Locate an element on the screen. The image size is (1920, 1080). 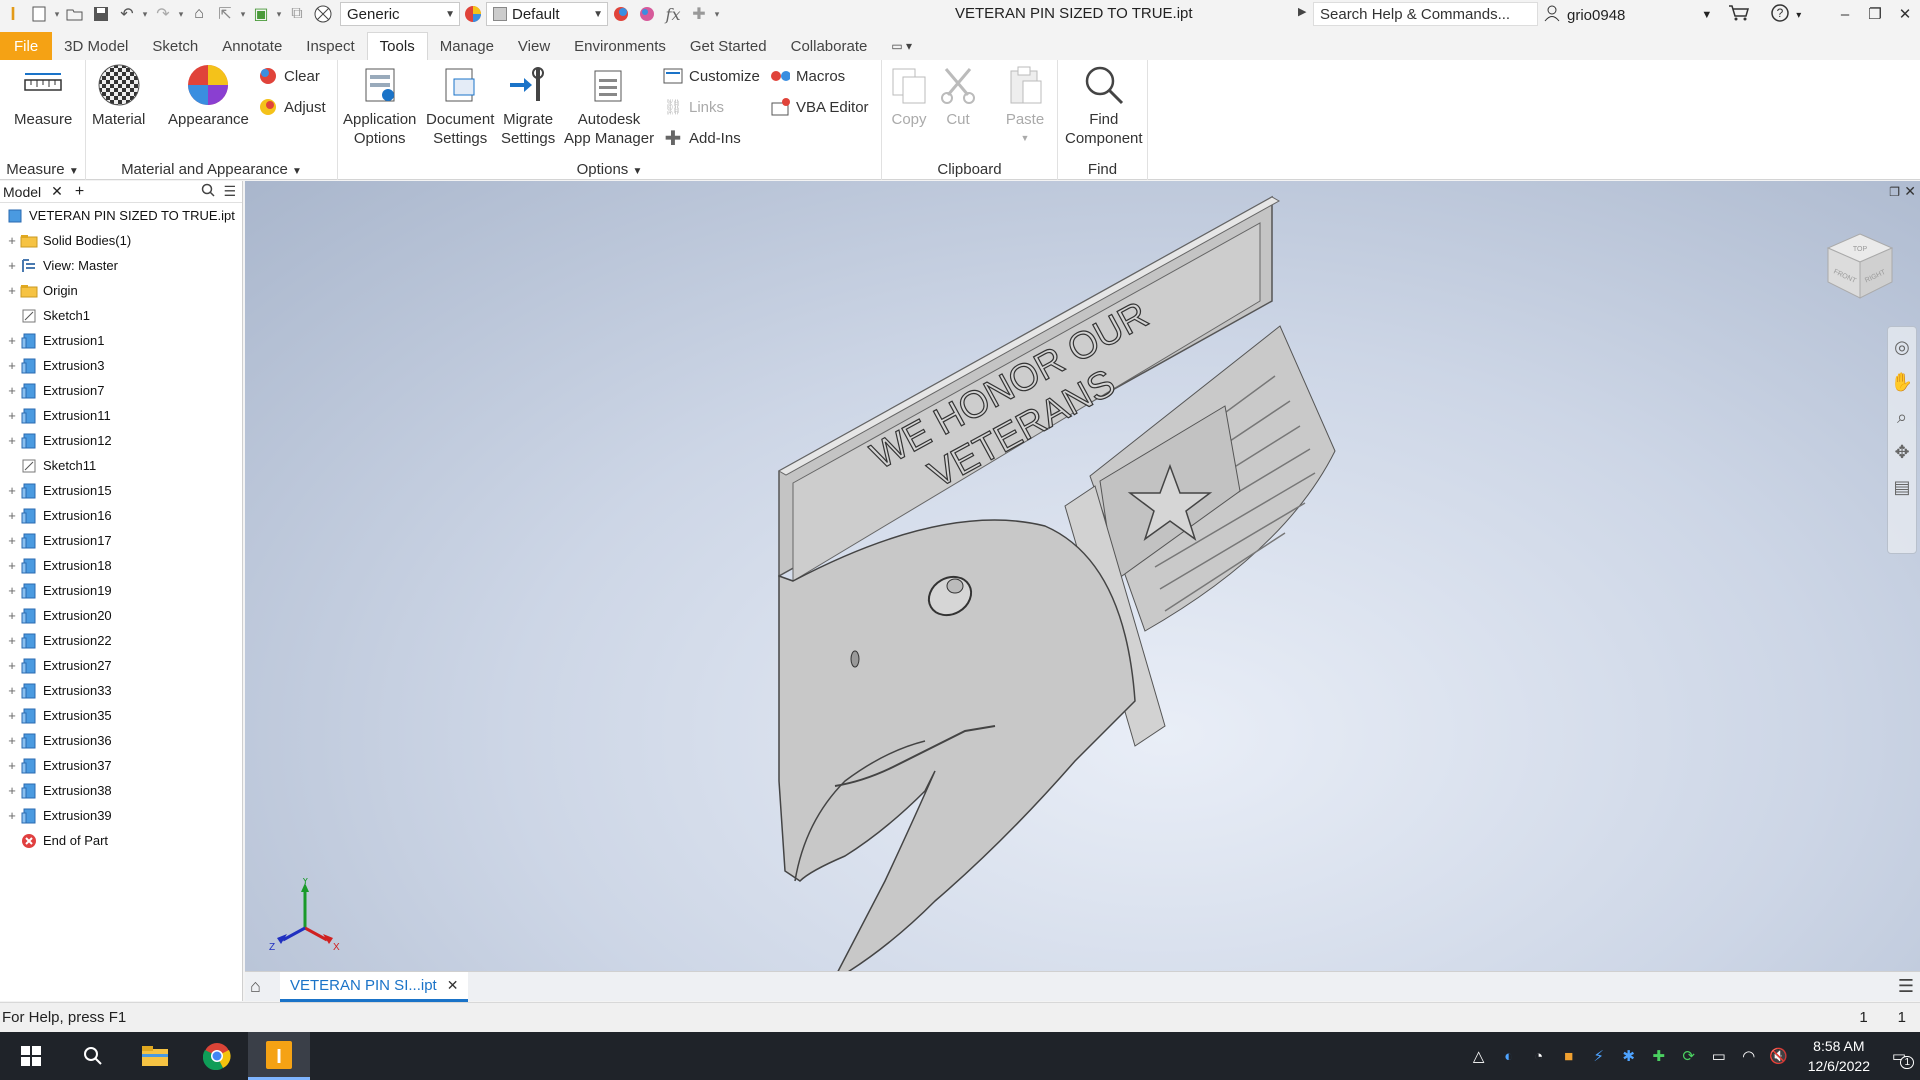
zoom-icon: ⌕ is located at coordinates (1902, 417).